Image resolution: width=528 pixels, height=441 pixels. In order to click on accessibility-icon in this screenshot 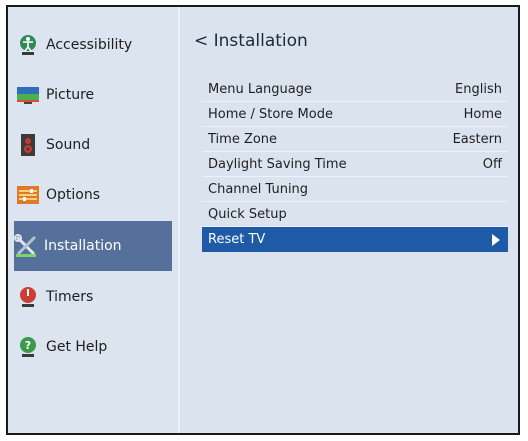, I will do `click(28, 45)`.